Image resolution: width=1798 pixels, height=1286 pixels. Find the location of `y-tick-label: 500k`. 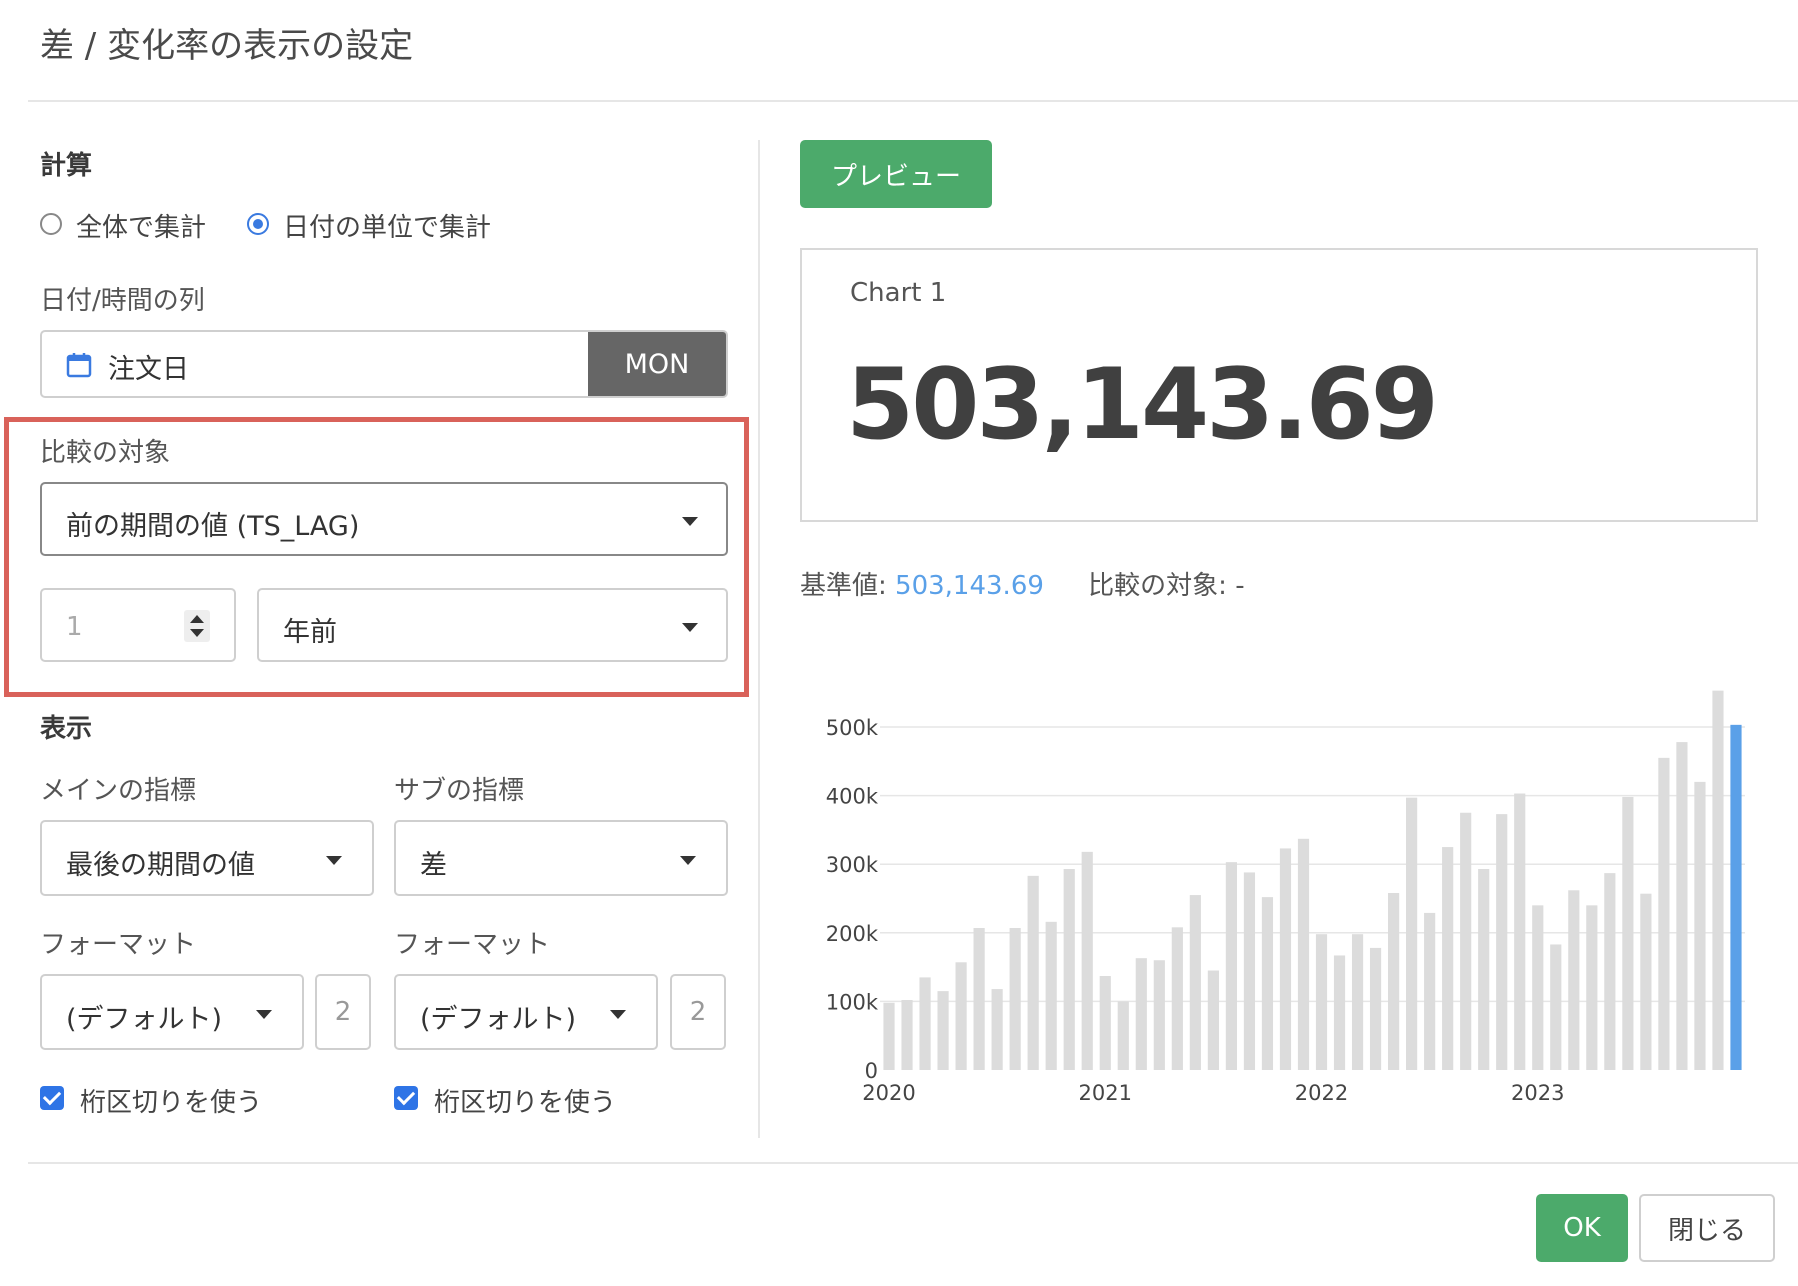

y-tick-label: 500k is located at coordinates (852, 728).